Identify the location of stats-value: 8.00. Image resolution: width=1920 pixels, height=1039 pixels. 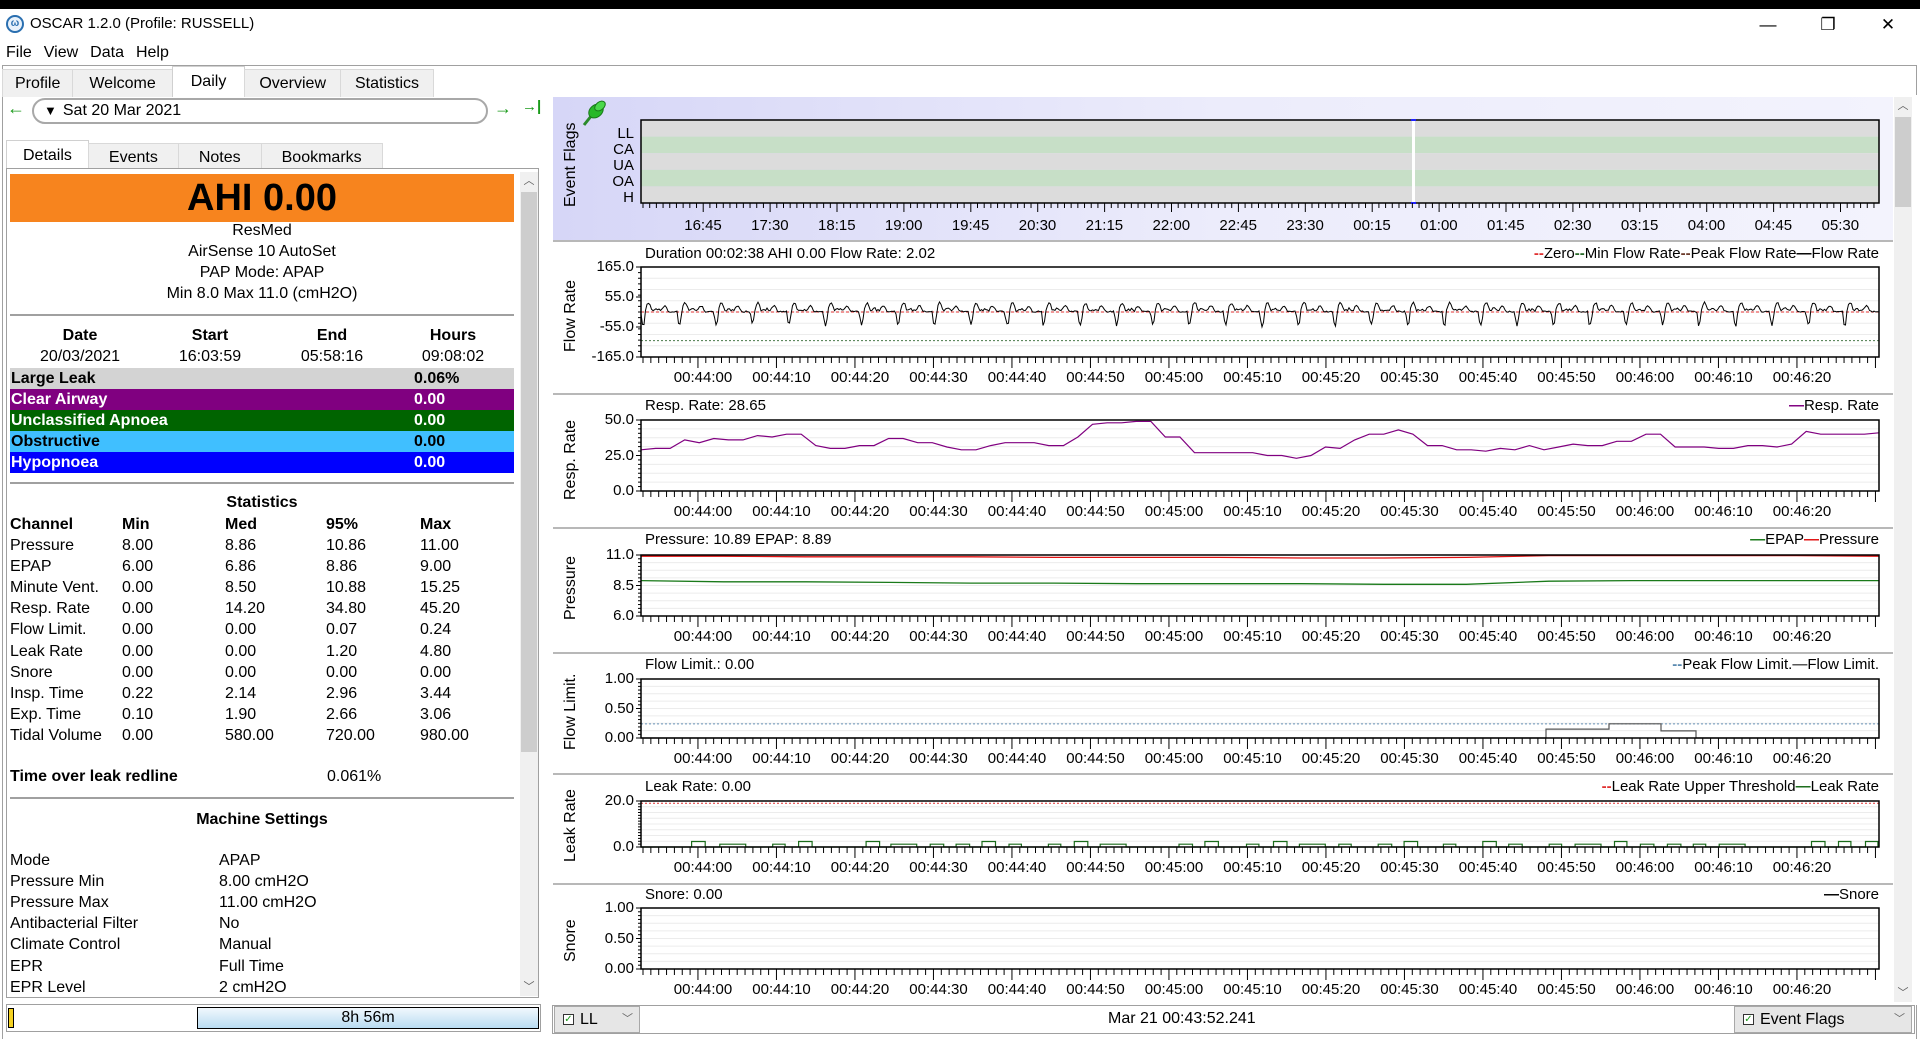
(138, 545).